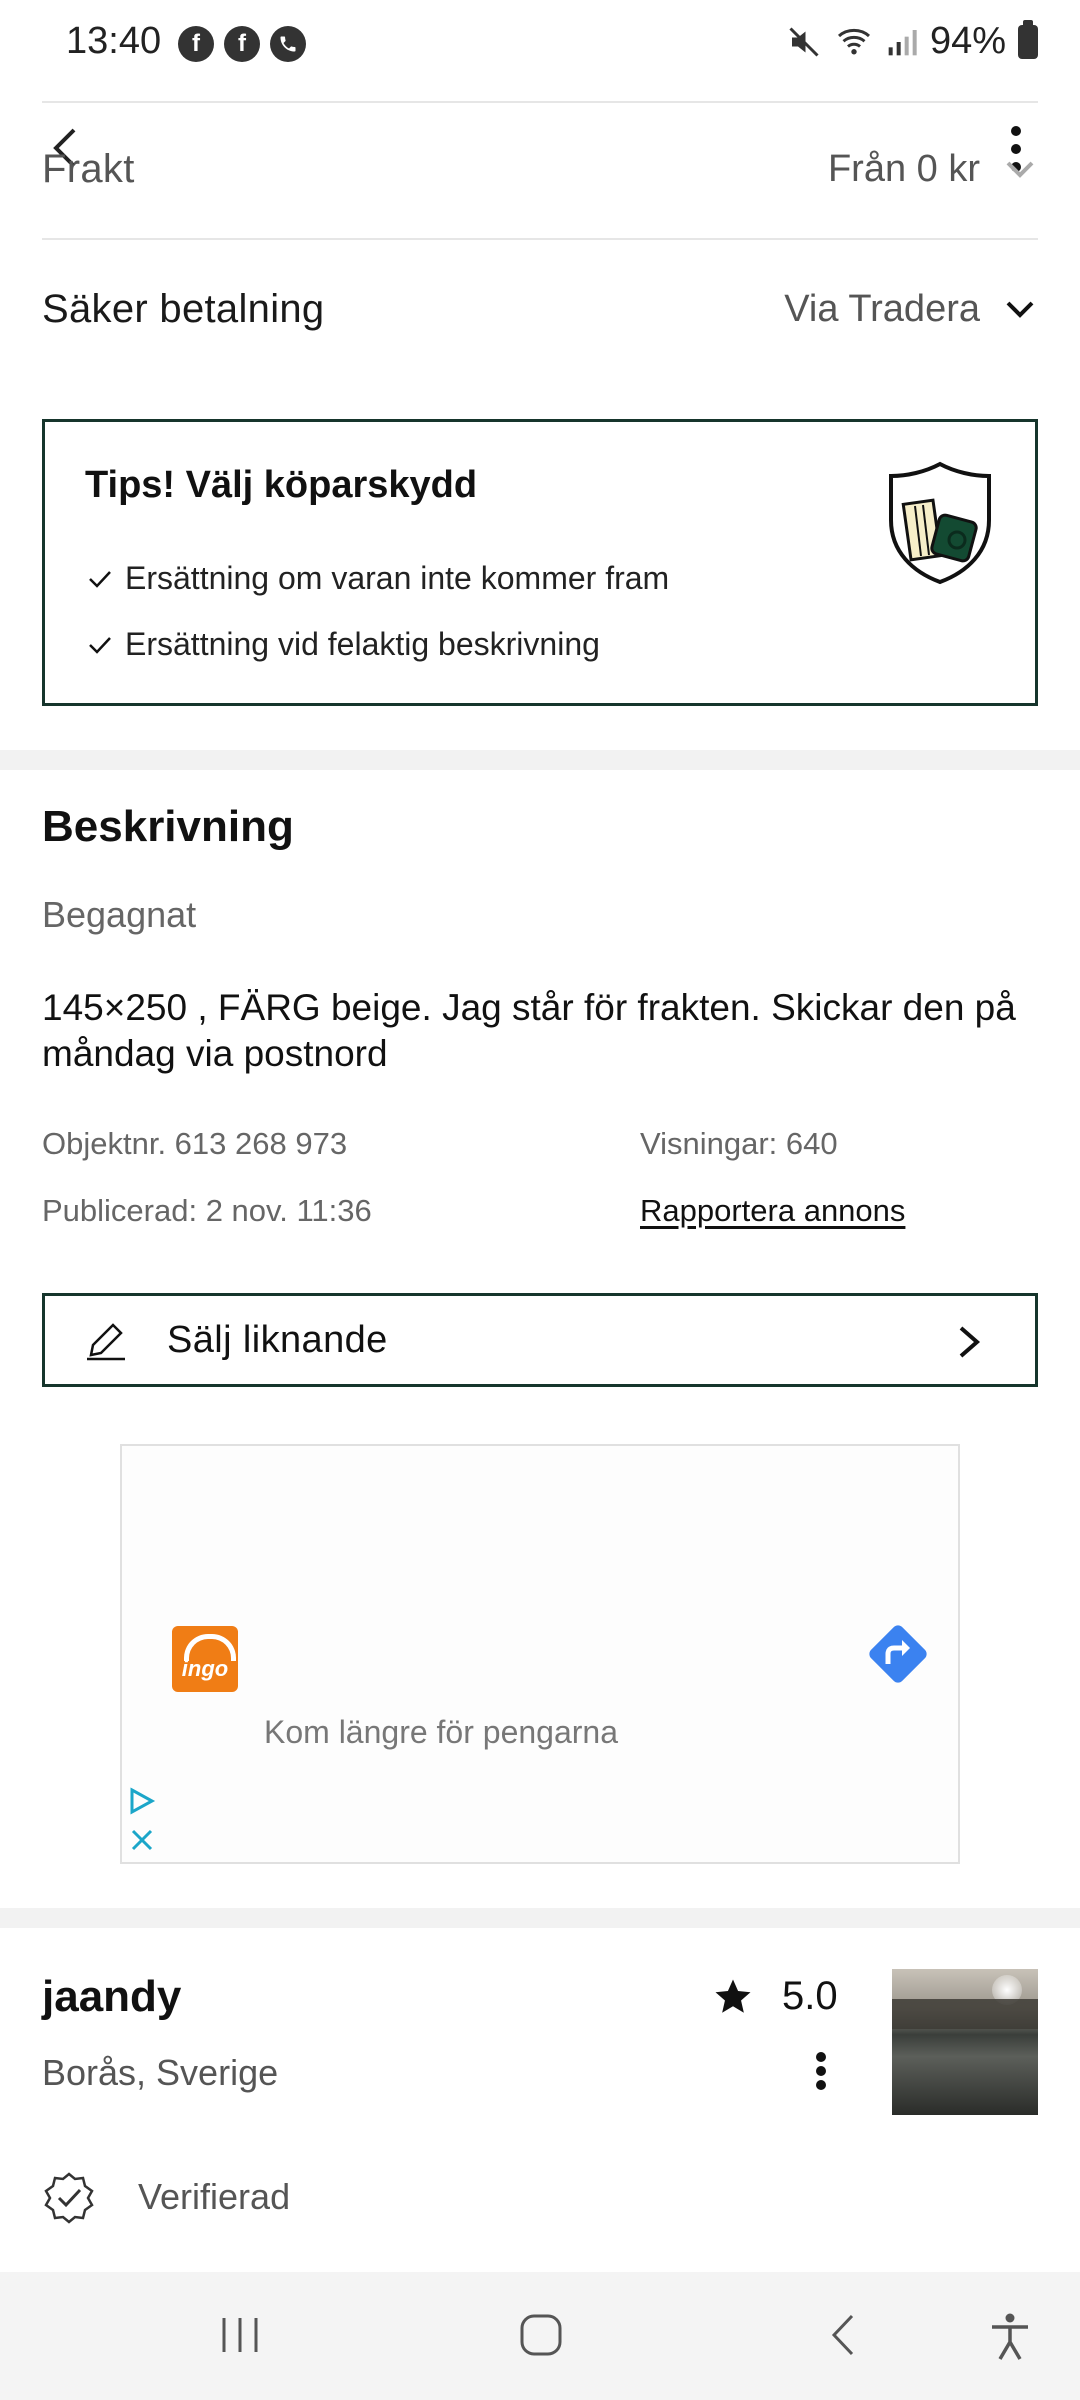 The height and width of the screenshot is (2400, 1080). What do you see at coordinates (142, 1840) in the screenshot?
I see `close-icon` at bounding box center [142, 1840].